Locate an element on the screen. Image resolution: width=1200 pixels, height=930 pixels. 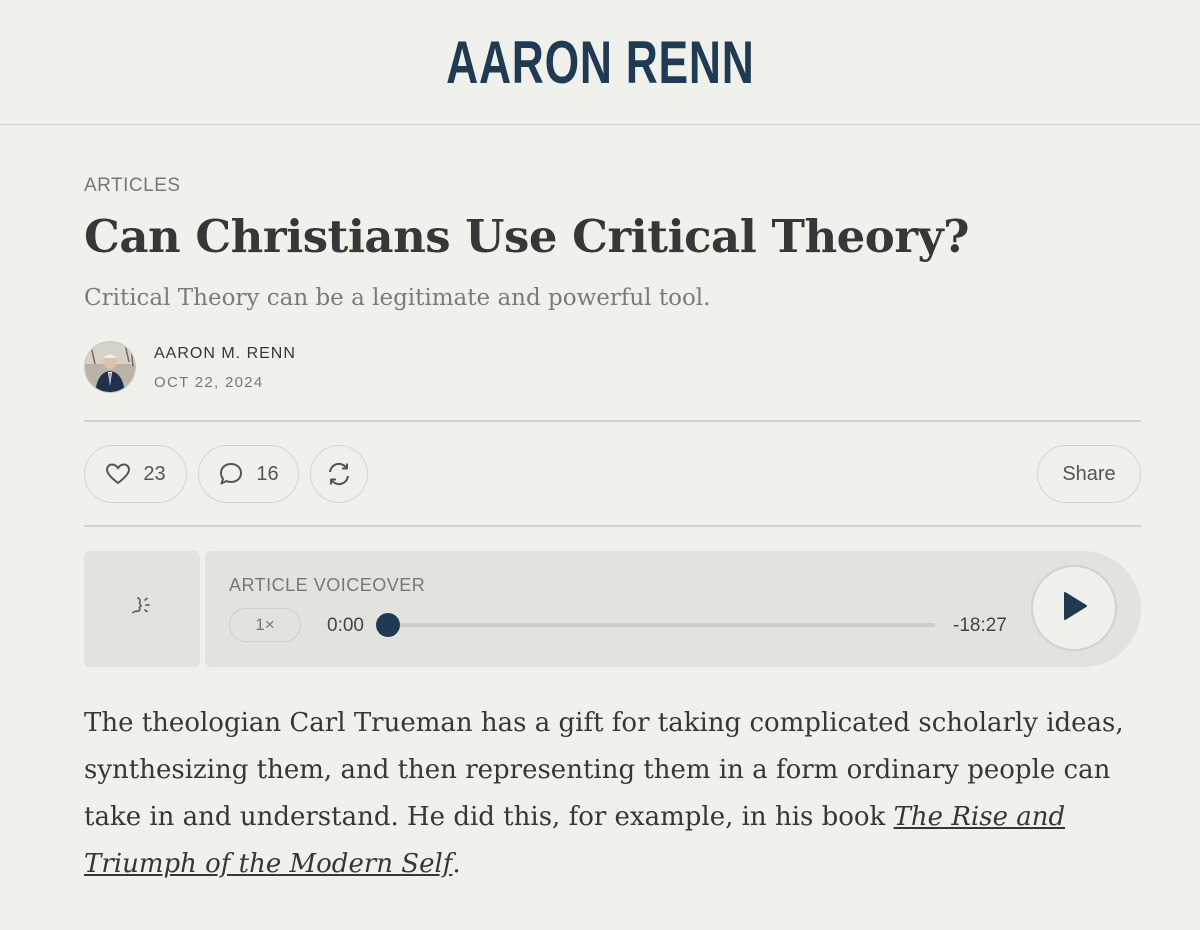
restack-icon is located at coordinates (339, 474).